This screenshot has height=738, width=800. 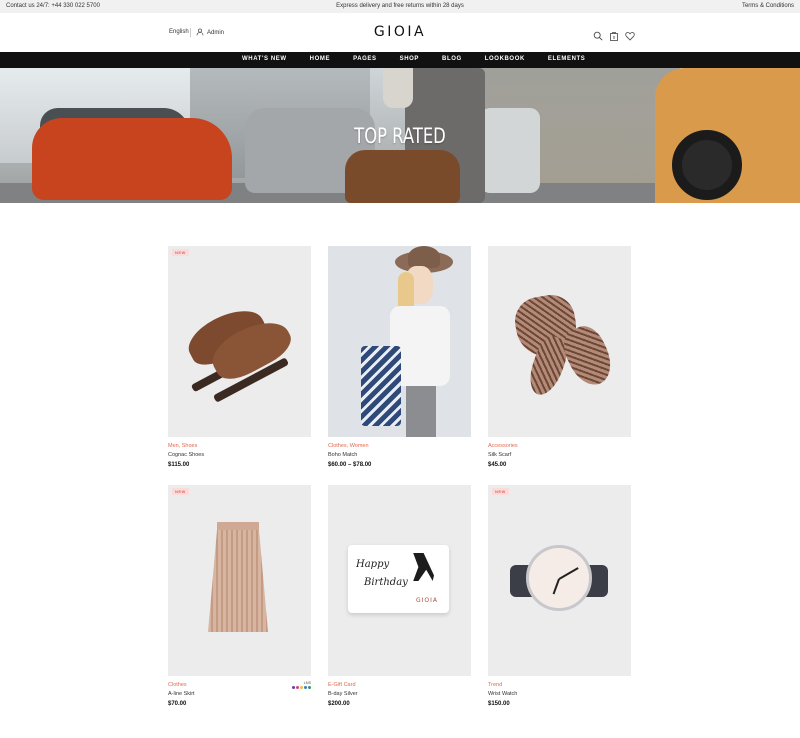 I want to click on page-title: TOP RATED, so click(x=400, y=136).